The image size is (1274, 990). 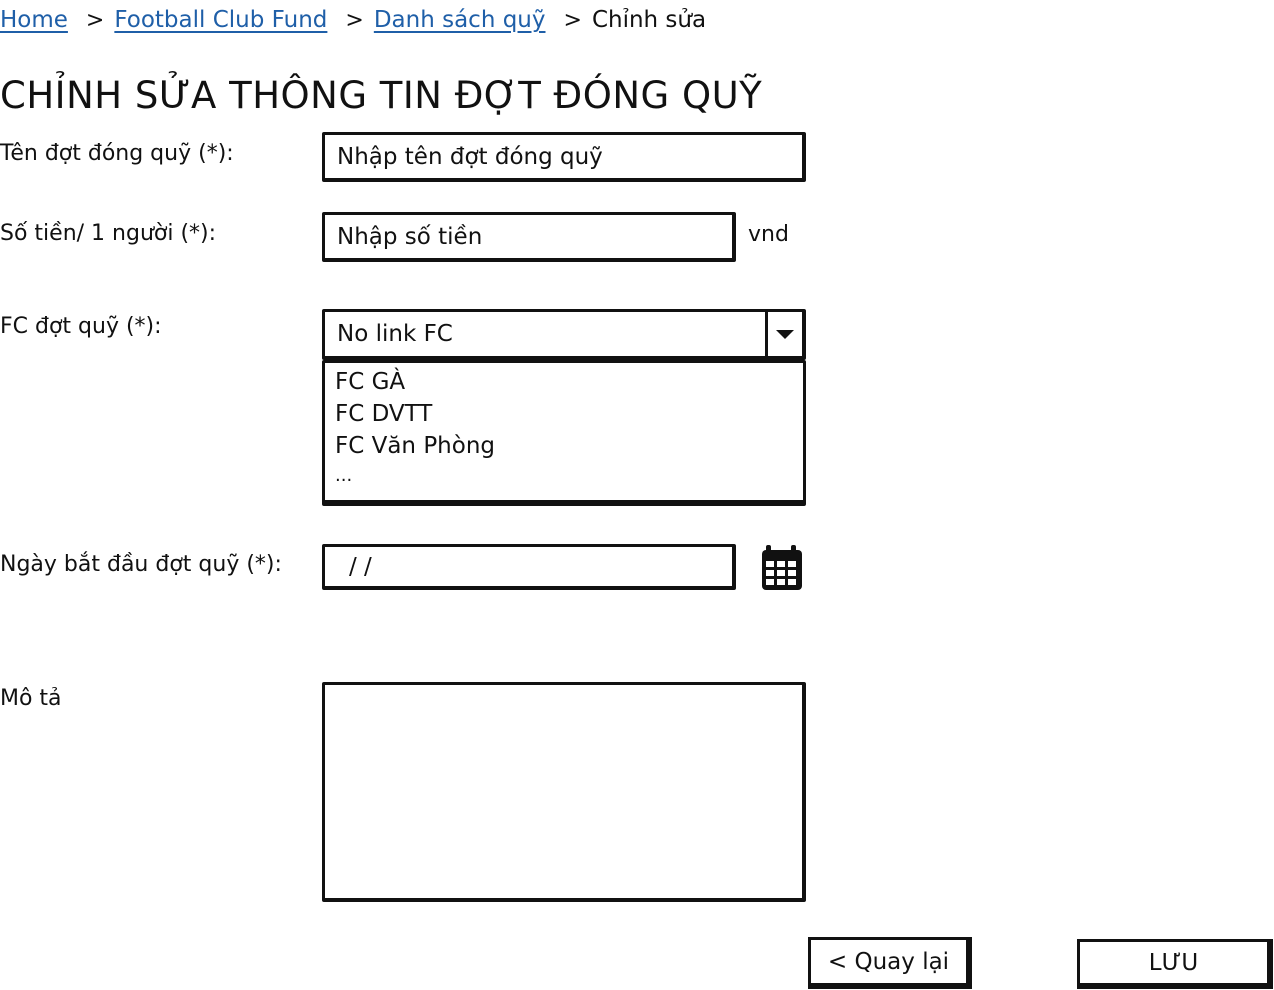 What do you see at coordinates (81, 326) in the screenshot?
I see `fc-label: FC đợt quỹ (*):` at bounding box center [81, 326].